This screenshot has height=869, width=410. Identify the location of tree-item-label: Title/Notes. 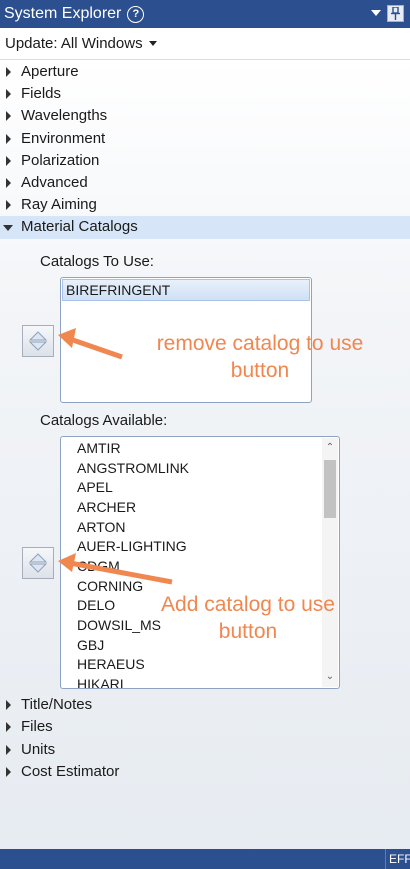
(57, 704).